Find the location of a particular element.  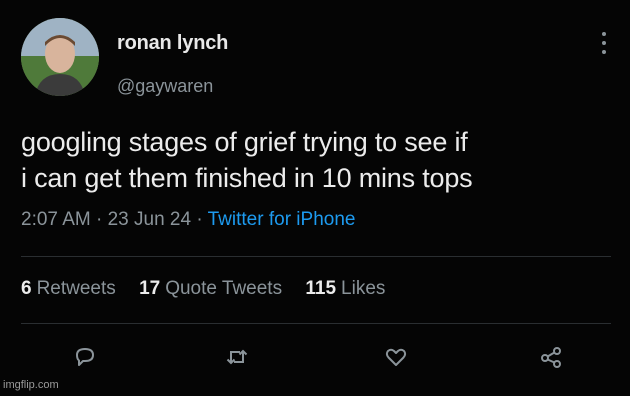

avatar-photo is located at coordinates (60, 57).